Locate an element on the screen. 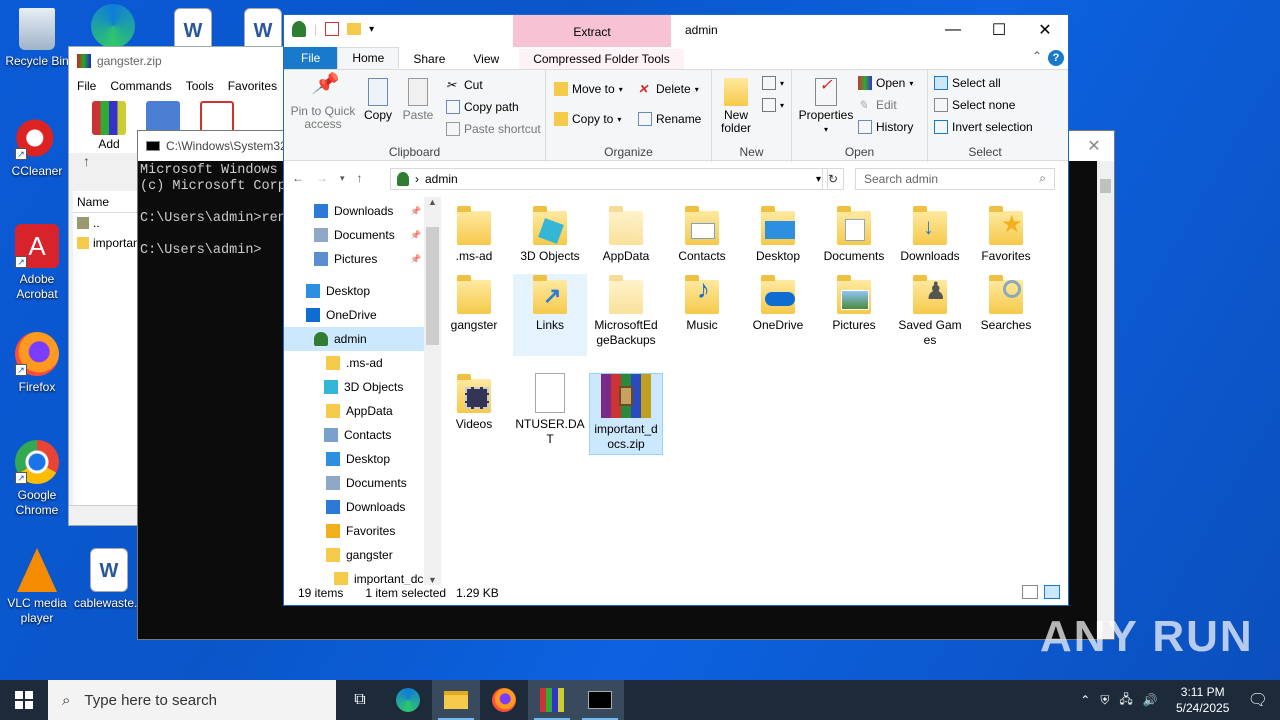  paste-button: Paste is located at coordinates (418, 100).